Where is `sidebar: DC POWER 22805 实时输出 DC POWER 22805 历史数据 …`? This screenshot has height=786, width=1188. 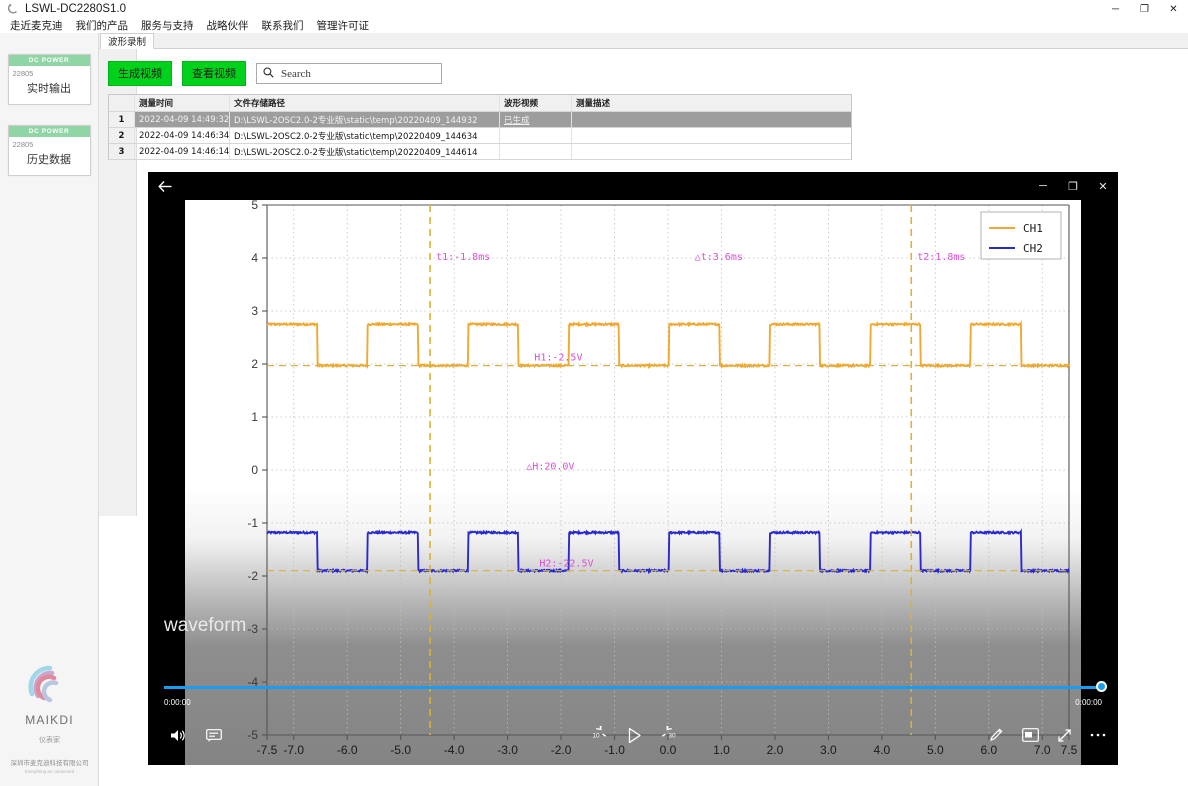
sidebar: DC POWER 22805 实时输出 DC POWER 22805 历史数据 … is located at coordinates (49, 409).